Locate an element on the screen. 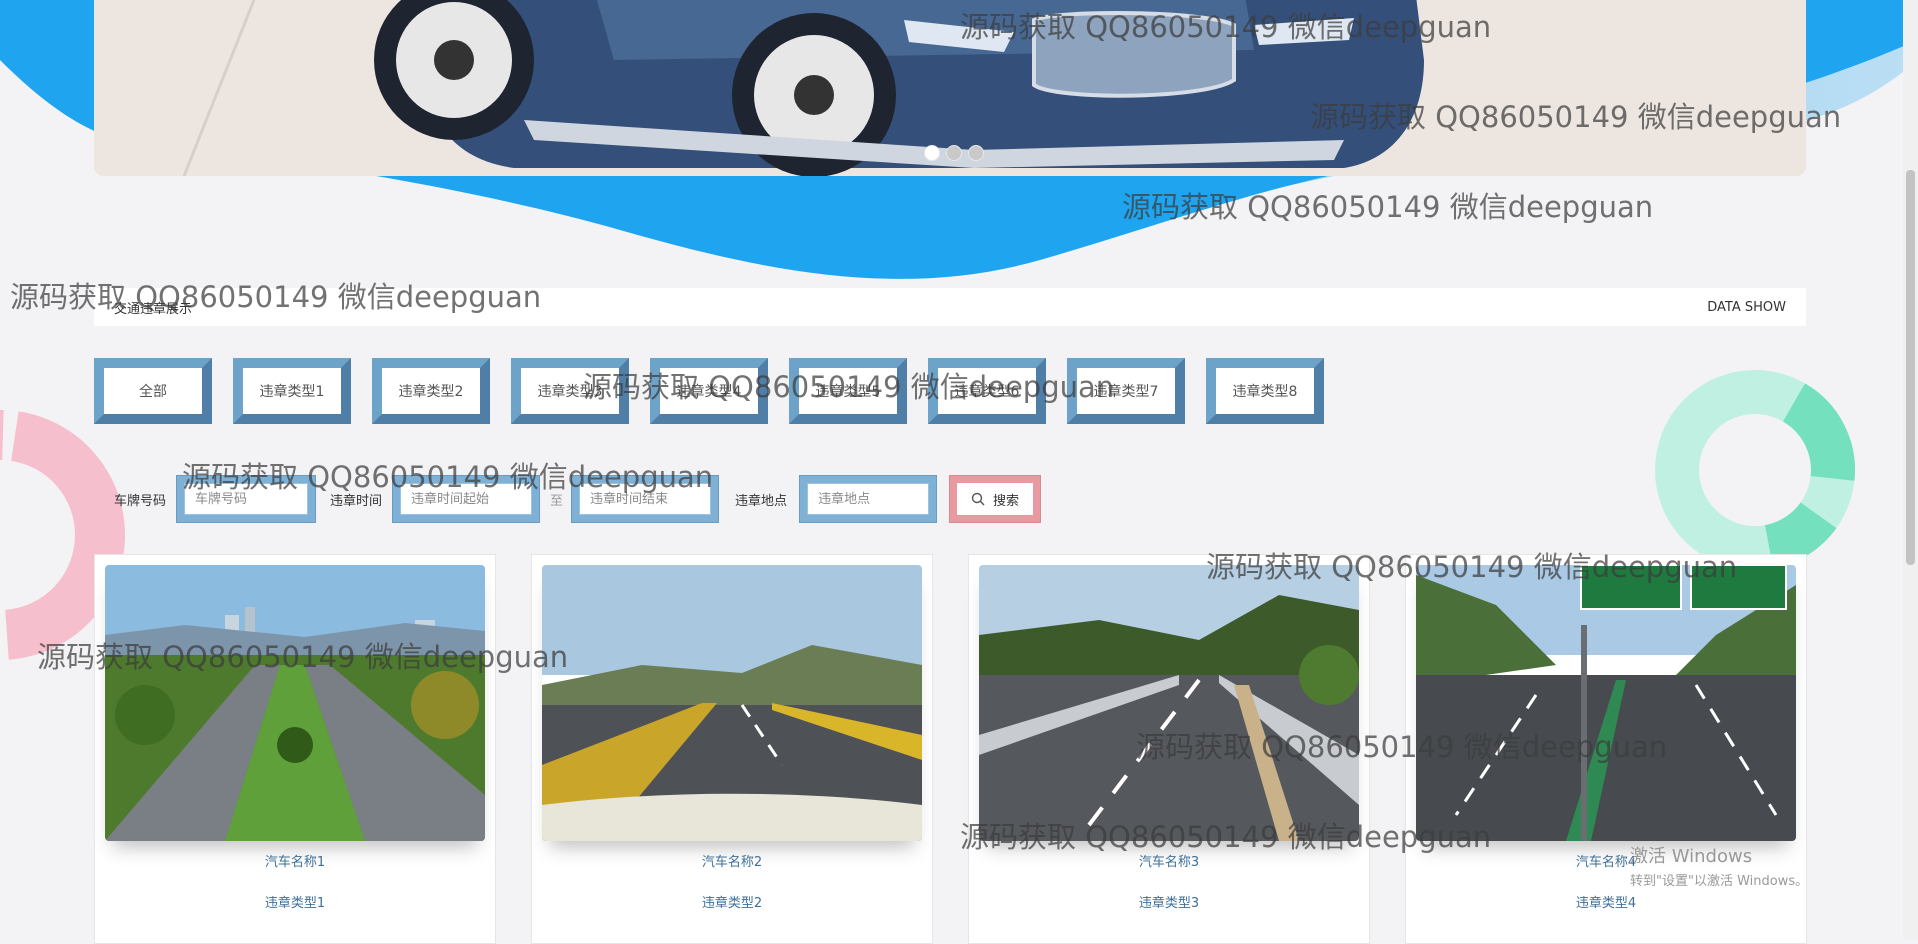  place-field-frame is located at coordinates (868, 499).